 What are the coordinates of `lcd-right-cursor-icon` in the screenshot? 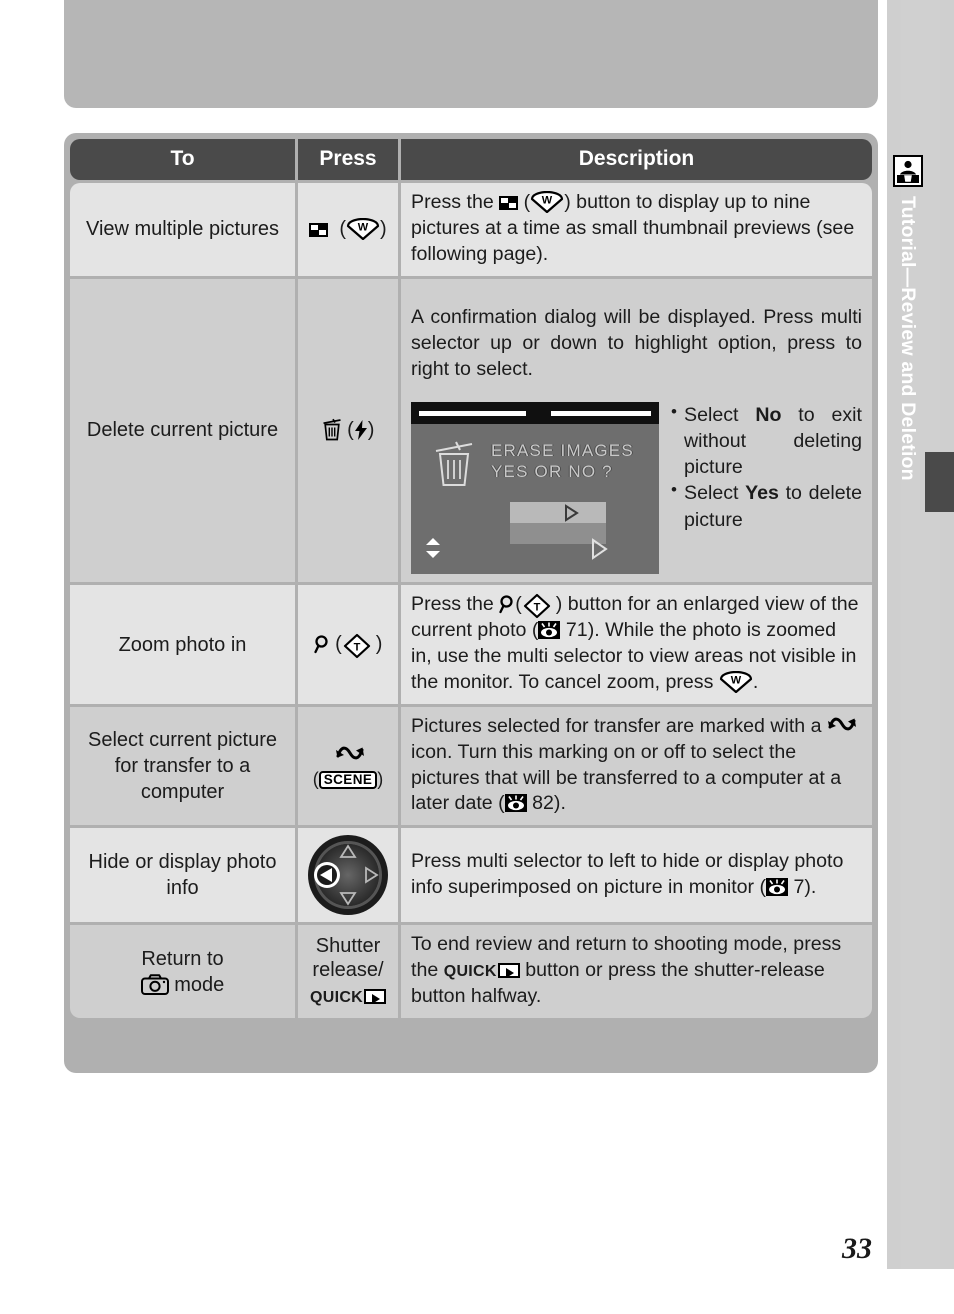 It's located at (571, 517).